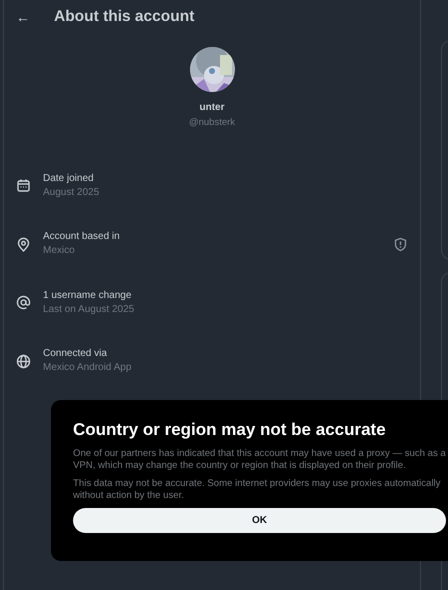  Describe the element at coordinates (23, 361) in the screenshot. I see `globe-icon` at that location.